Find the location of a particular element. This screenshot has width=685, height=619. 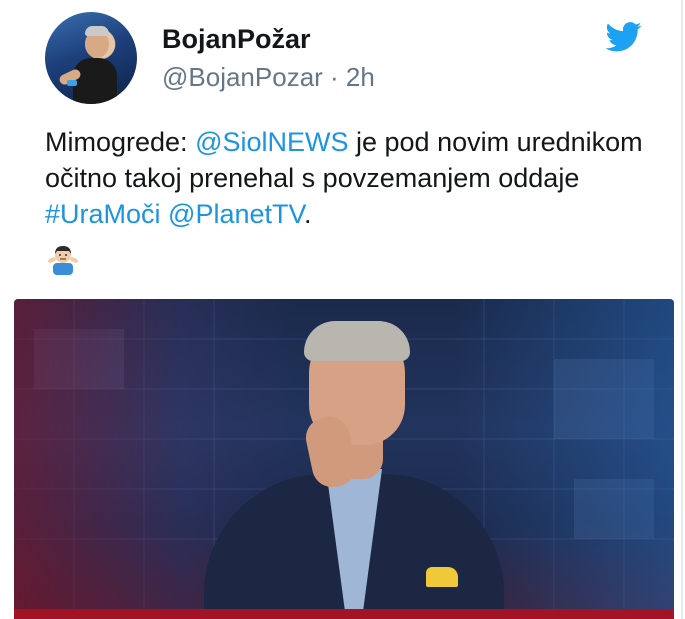

mention-link-siolnews: @SiolNEWS is located at coordinates (271, 142).